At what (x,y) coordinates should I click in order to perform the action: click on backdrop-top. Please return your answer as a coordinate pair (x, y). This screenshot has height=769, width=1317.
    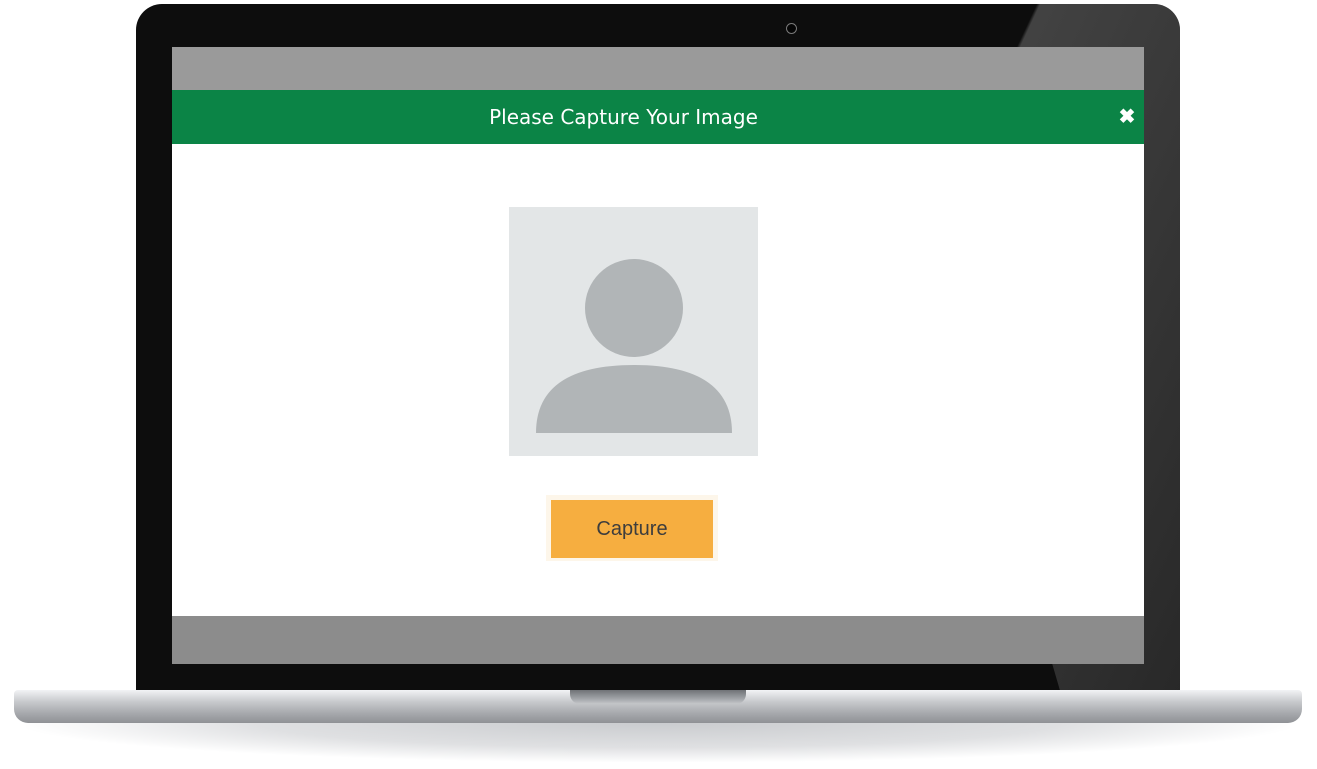
    Looking at the image, I should click on (658, 68).